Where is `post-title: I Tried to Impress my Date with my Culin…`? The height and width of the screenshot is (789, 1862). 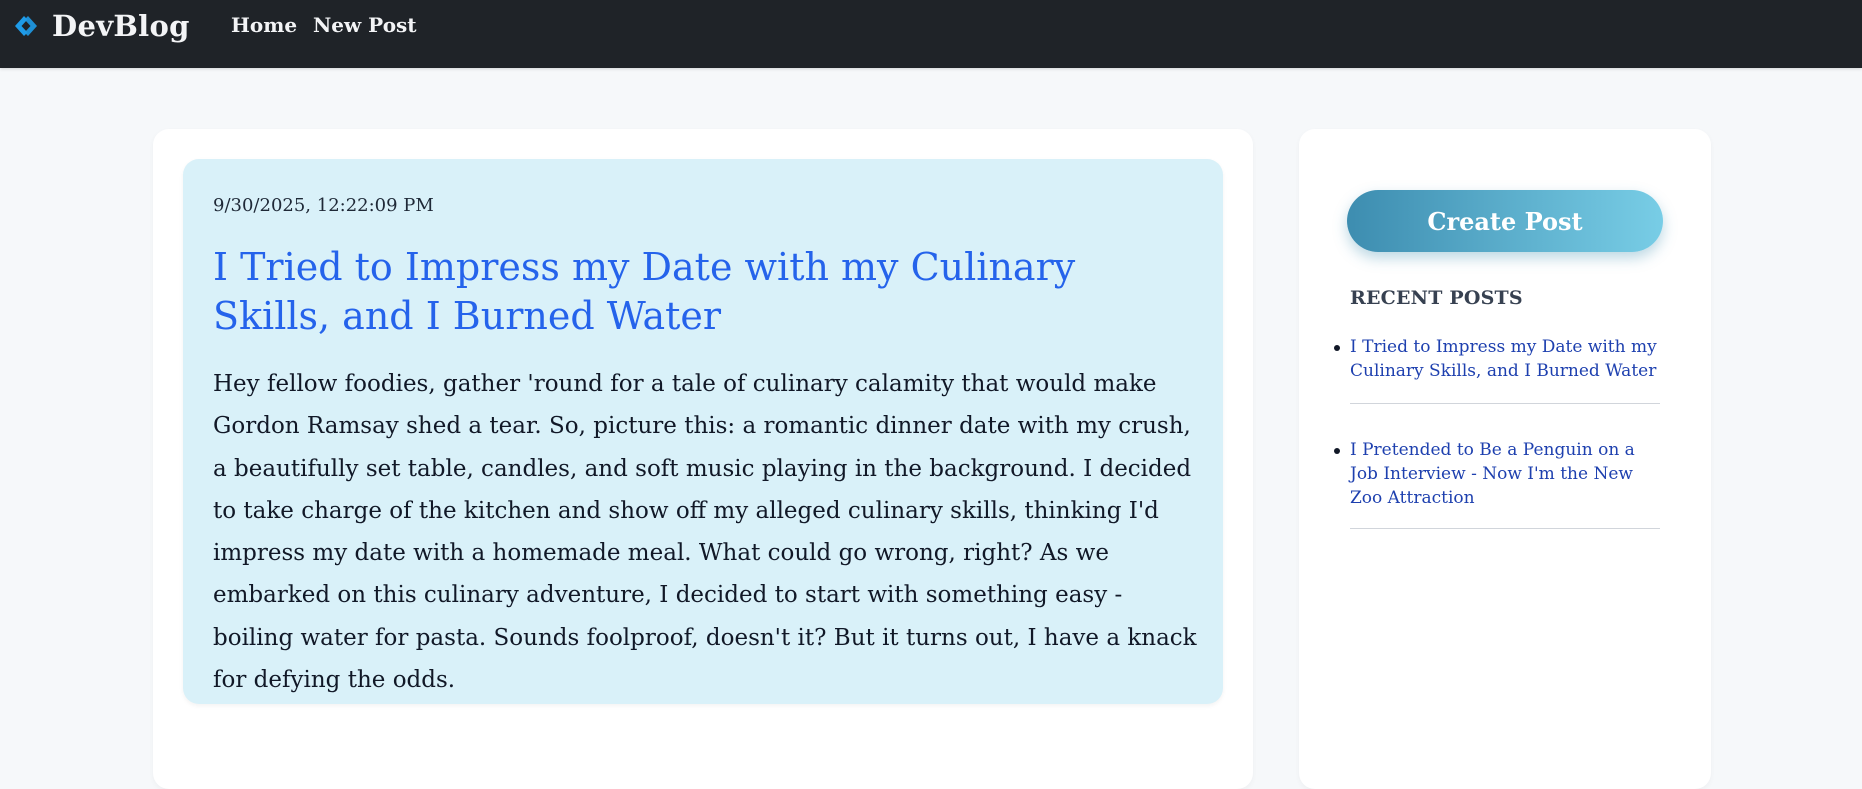
post-title: I Tried to Impress my Date with my Culin… is located at coordinates (703, 292).